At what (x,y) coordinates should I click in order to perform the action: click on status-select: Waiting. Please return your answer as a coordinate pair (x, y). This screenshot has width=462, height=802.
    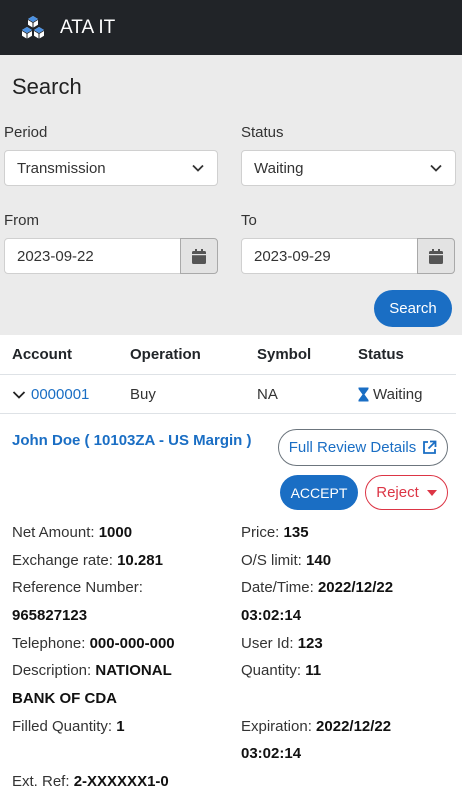
    Looking at the image, I should click on (348, 168).